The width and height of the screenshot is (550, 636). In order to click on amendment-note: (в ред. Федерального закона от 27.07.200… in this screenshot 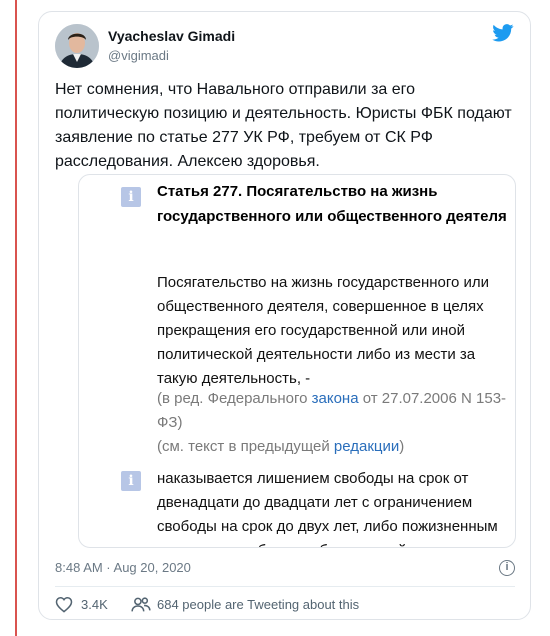, I will do `click(336, 411)`.